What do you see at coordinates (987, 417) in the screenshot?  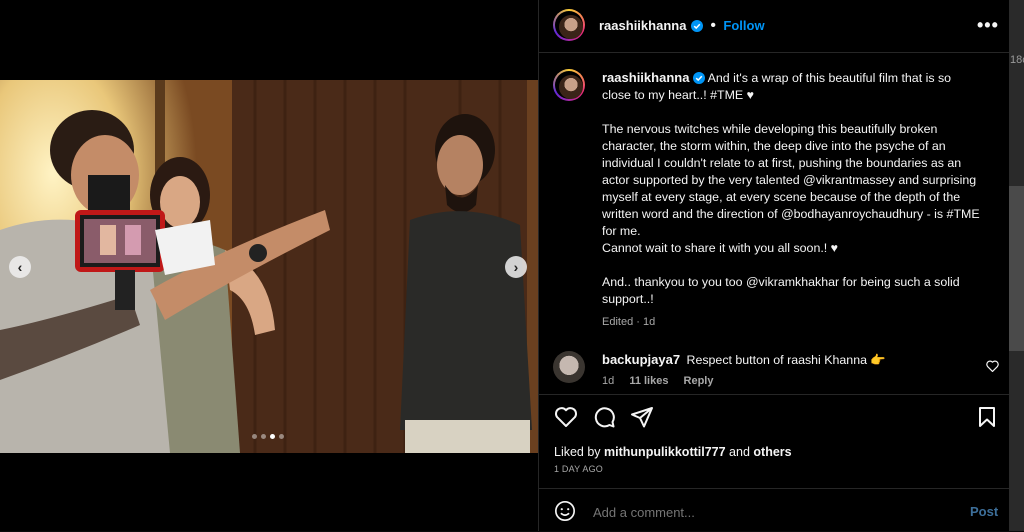 I see `bookmark-icon` at bounding box center [987, 417].